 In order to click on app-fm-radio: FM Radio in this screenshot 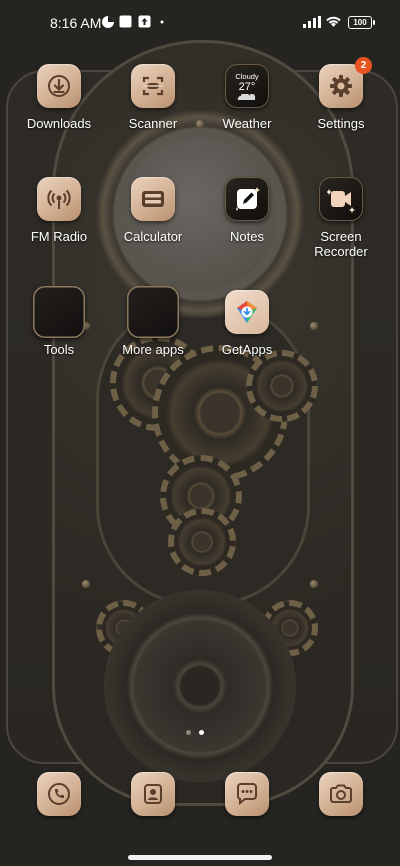, I will do `click(59, 210)`.